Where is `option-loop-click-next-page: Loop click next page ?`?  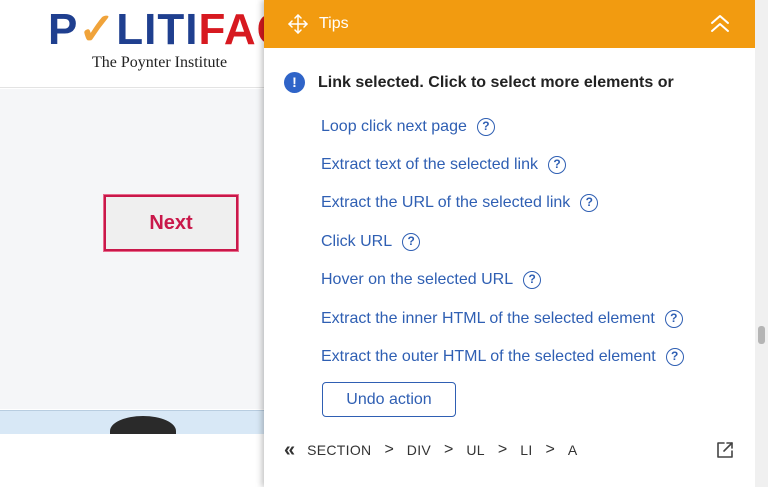 option-loop-click-next-page: Loop click next page ? is located at coordinates (408, 127).